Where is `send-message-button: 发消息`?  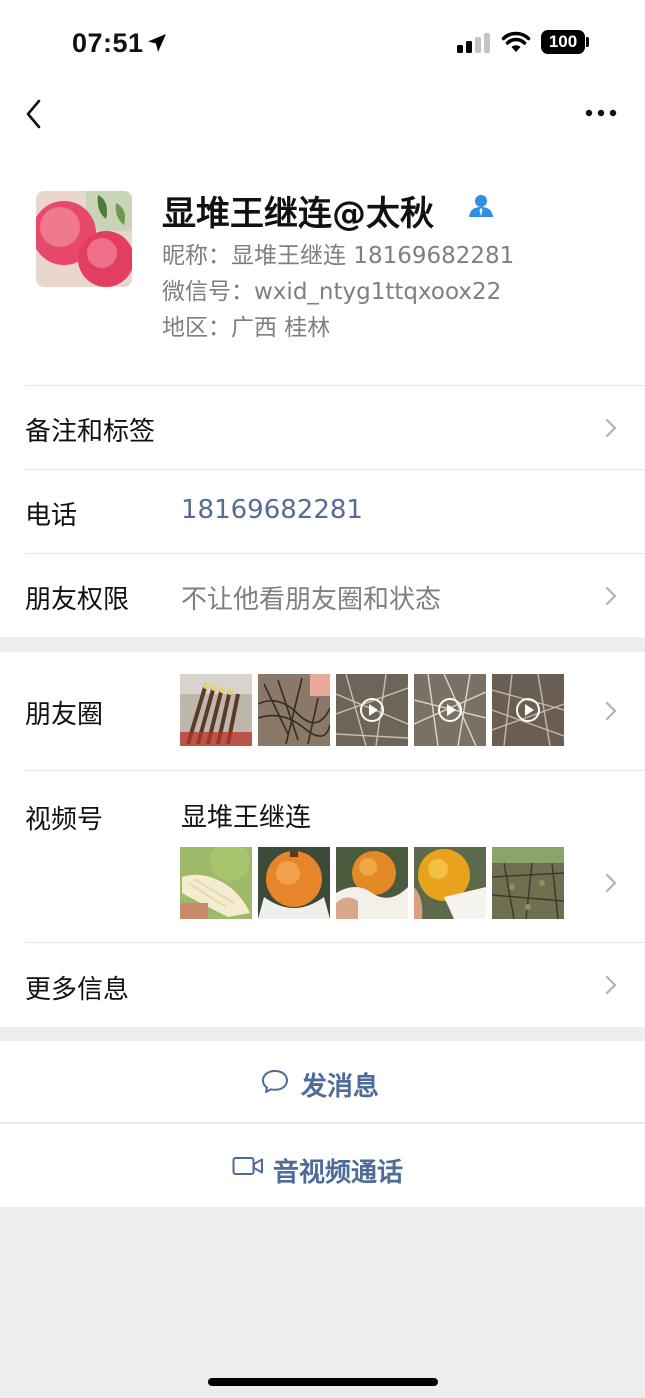
send-message-button: 发消息 is located at coordinates (322, 1082).